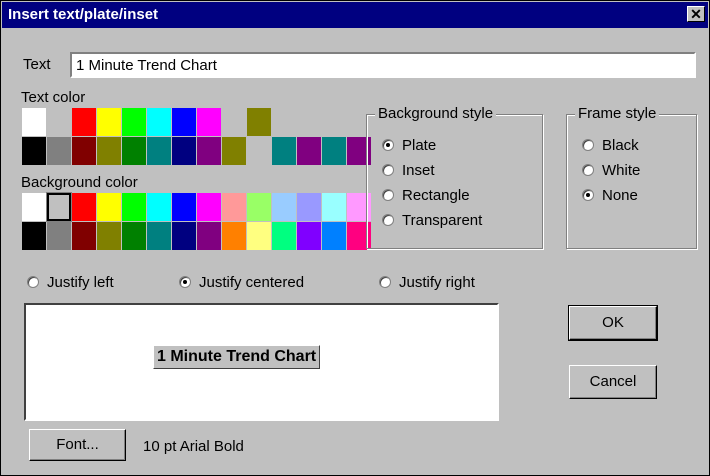  I want to click on justify-left-radio: Justify left, so click(70, 282).